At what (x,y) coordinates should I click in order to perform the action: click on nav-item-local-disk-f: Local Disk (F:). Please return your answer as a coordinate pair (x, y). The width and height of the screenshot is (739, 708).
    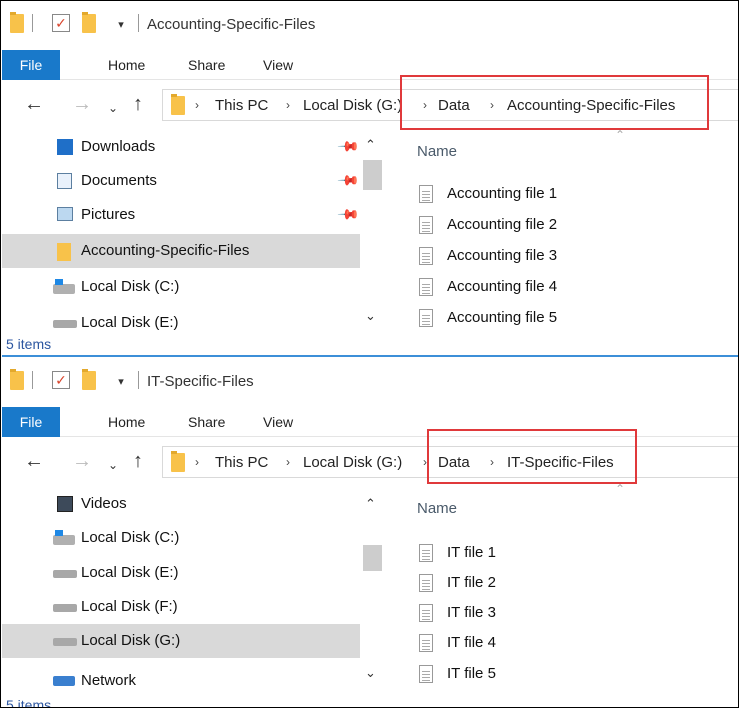
    Looking at the image, I should click on (181, 607).